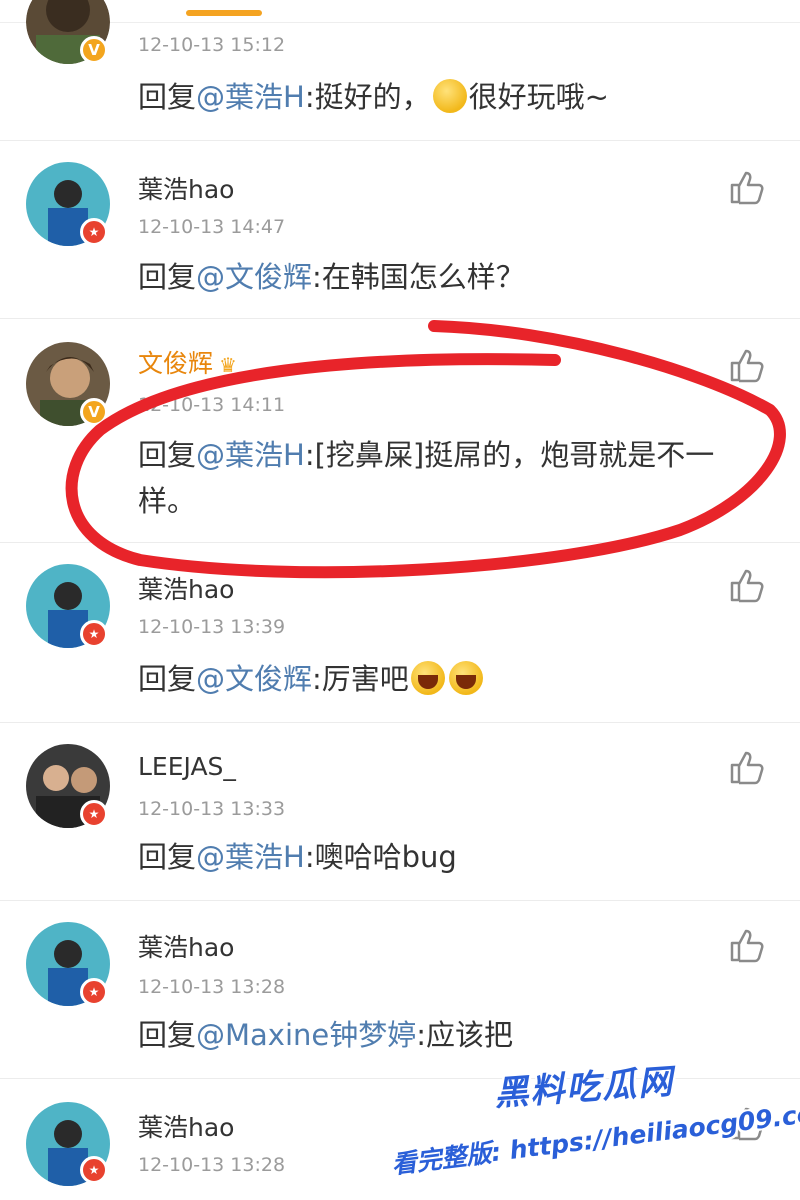 This screenshot has width=800, height=1200. Describe the element at coordinates (212, 227) in the screenshot. I see `comment-timestamp: 12-10-13 14:47` at that location.